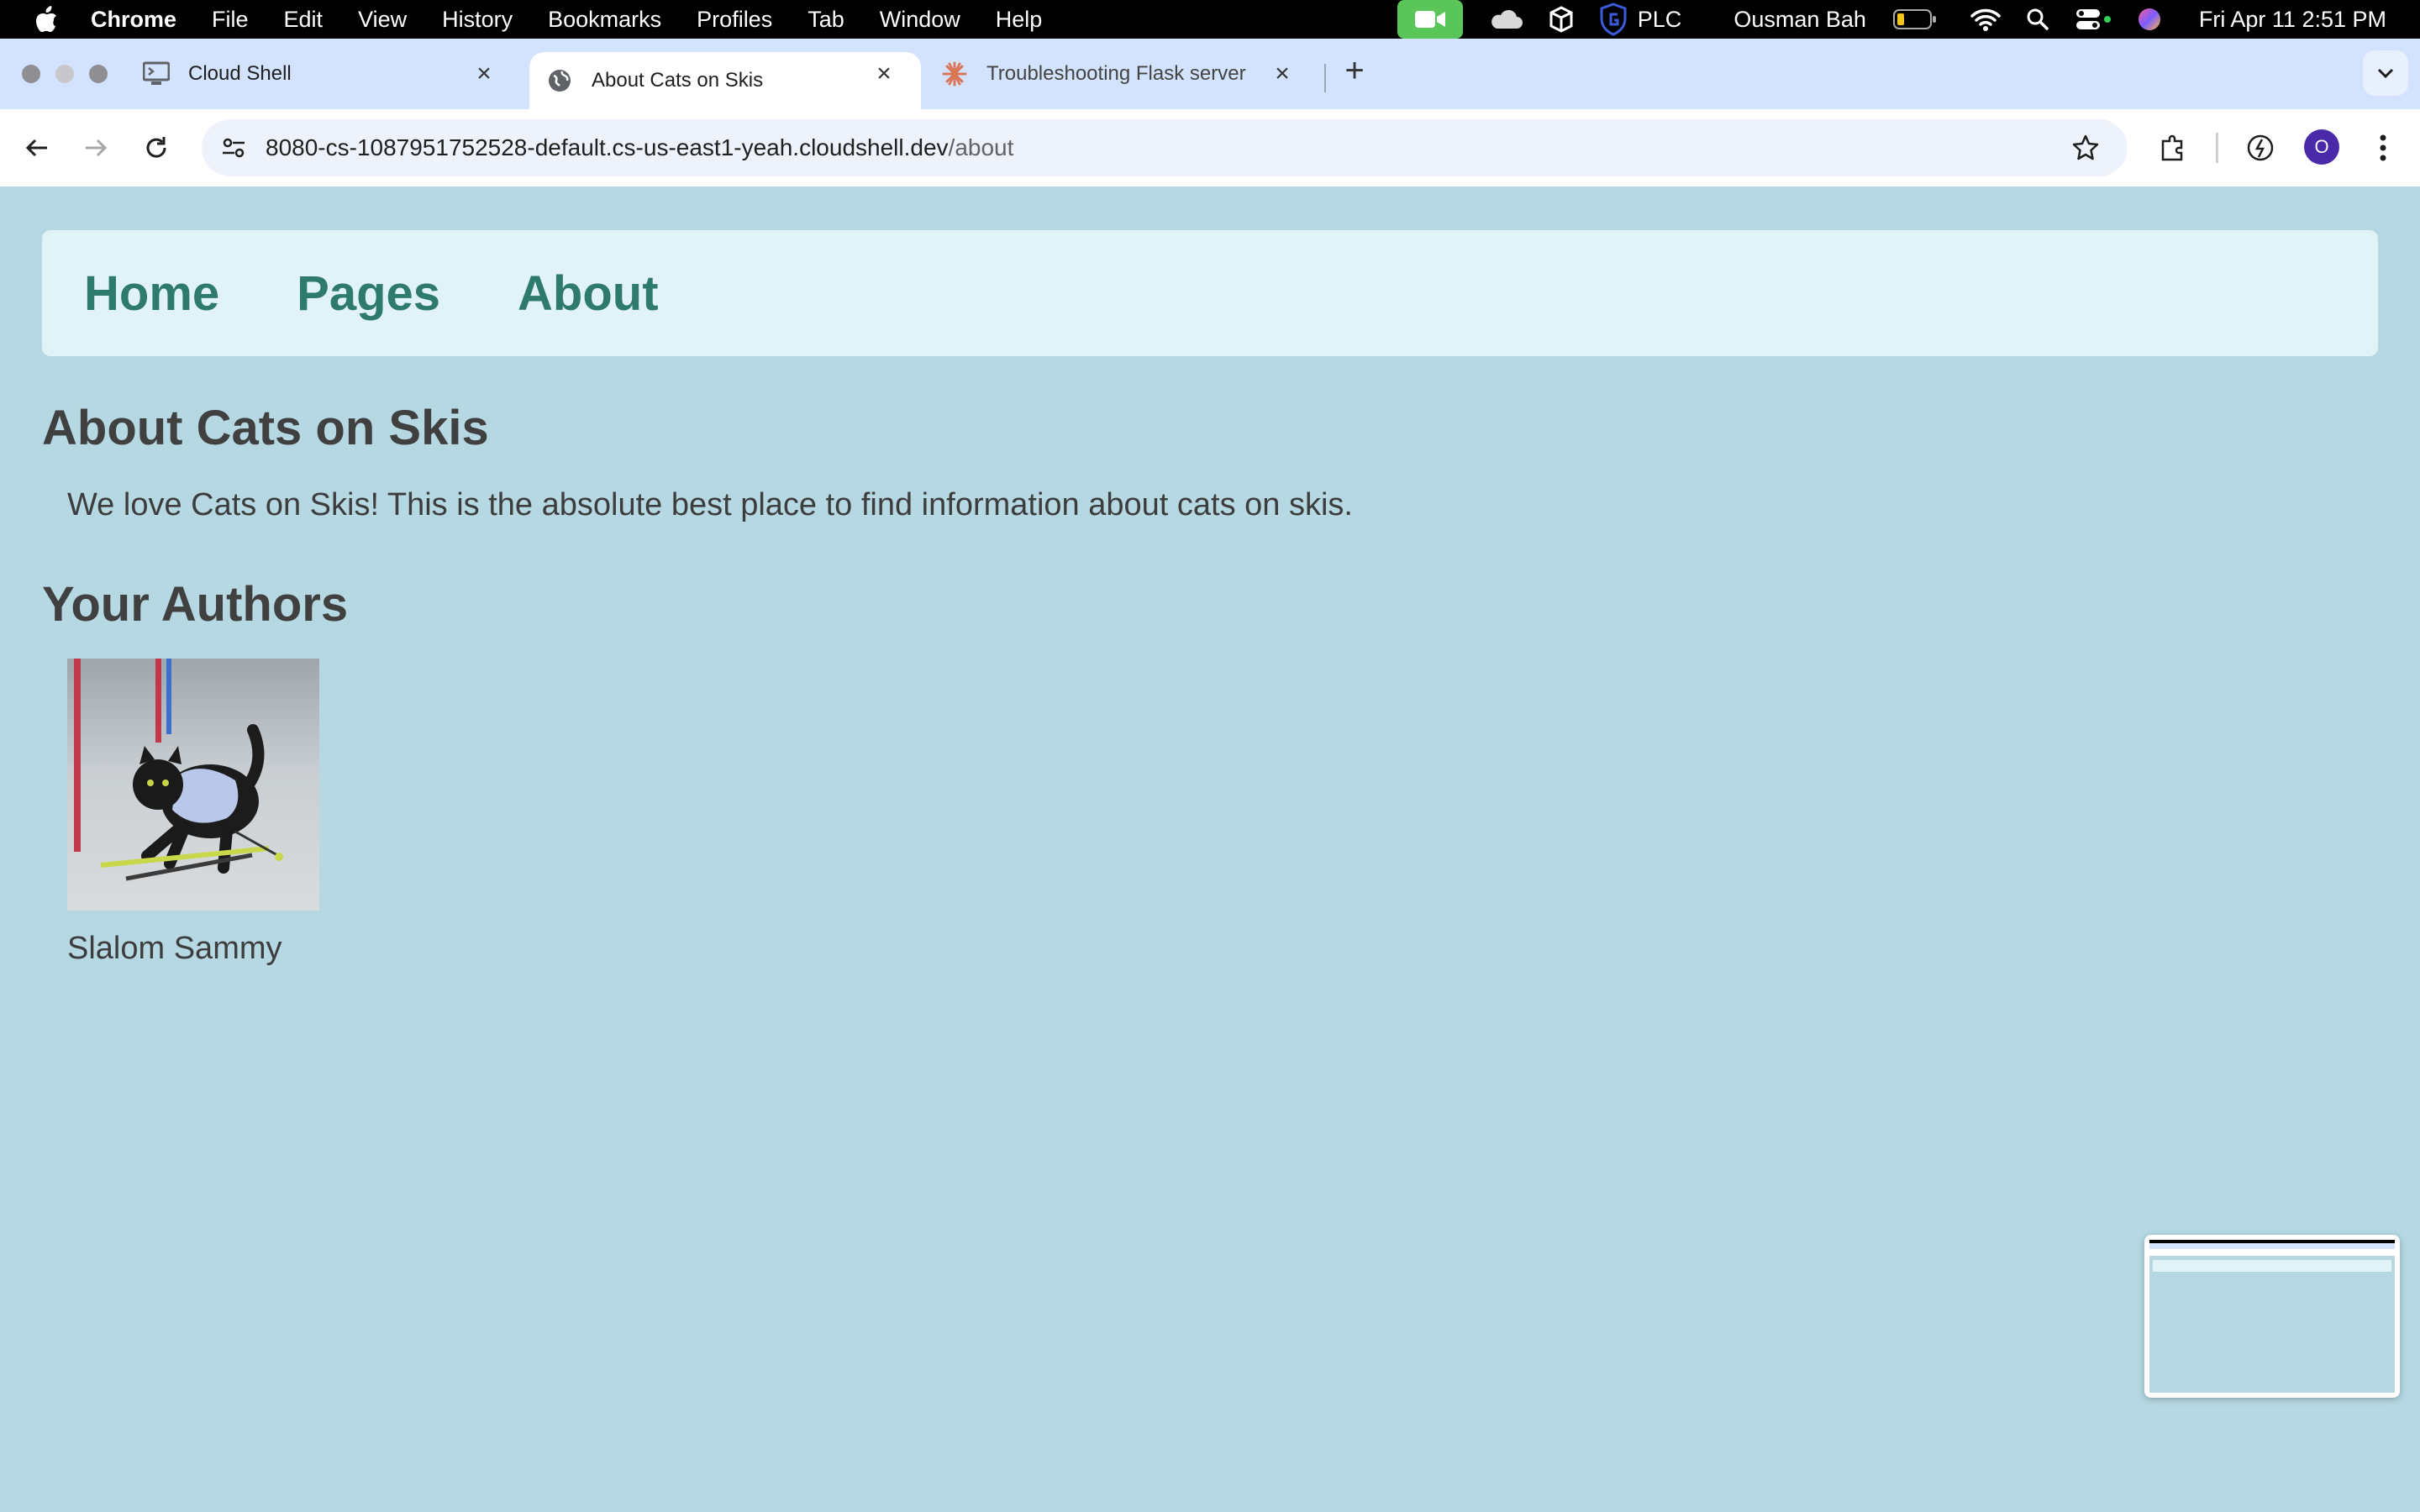  Describe the element at coordinates (2149, 19) in the screenshot. I see `siri-icon` at that location.